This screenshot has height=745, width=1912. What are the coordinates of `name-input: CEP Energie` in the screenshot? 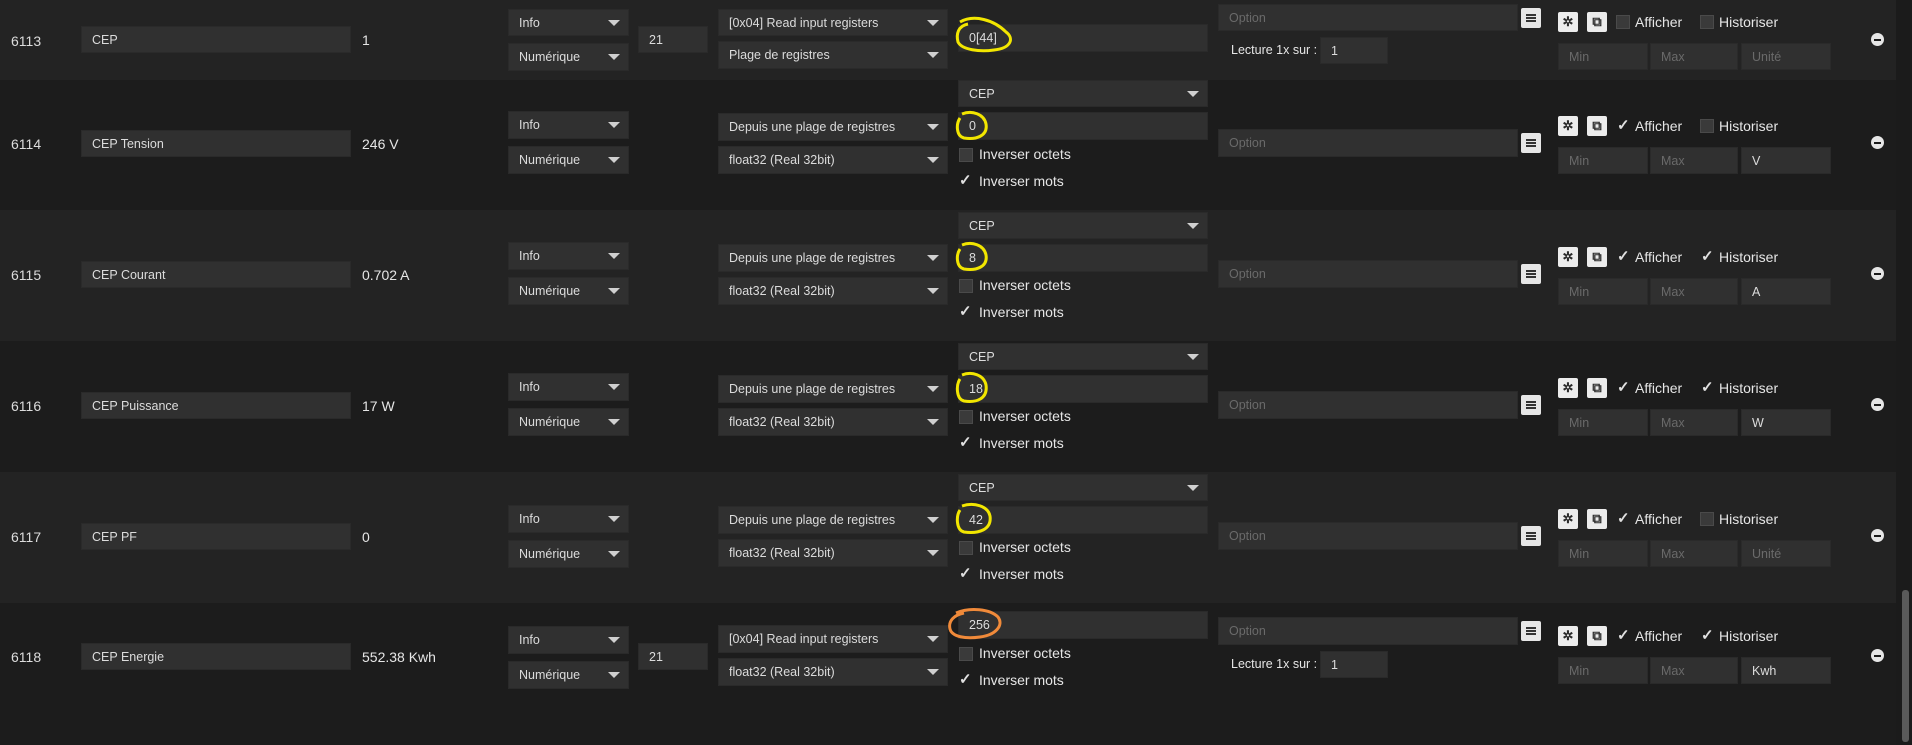 It's located at (216, 656).